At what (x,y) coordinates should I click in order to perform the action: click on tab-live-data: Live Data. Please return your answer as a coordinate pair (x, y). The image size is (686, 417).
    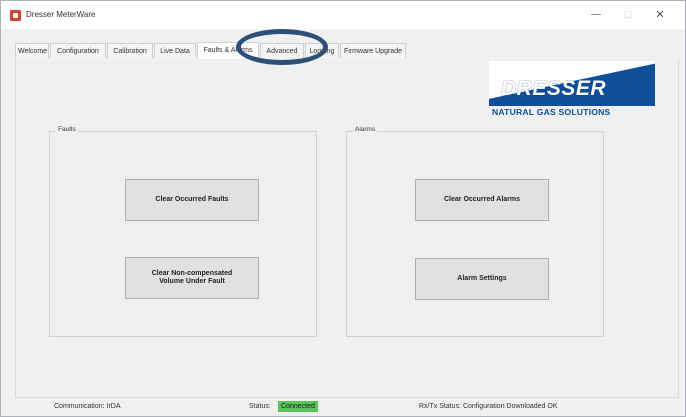
    Looking at the image, I should click on (175, 50).